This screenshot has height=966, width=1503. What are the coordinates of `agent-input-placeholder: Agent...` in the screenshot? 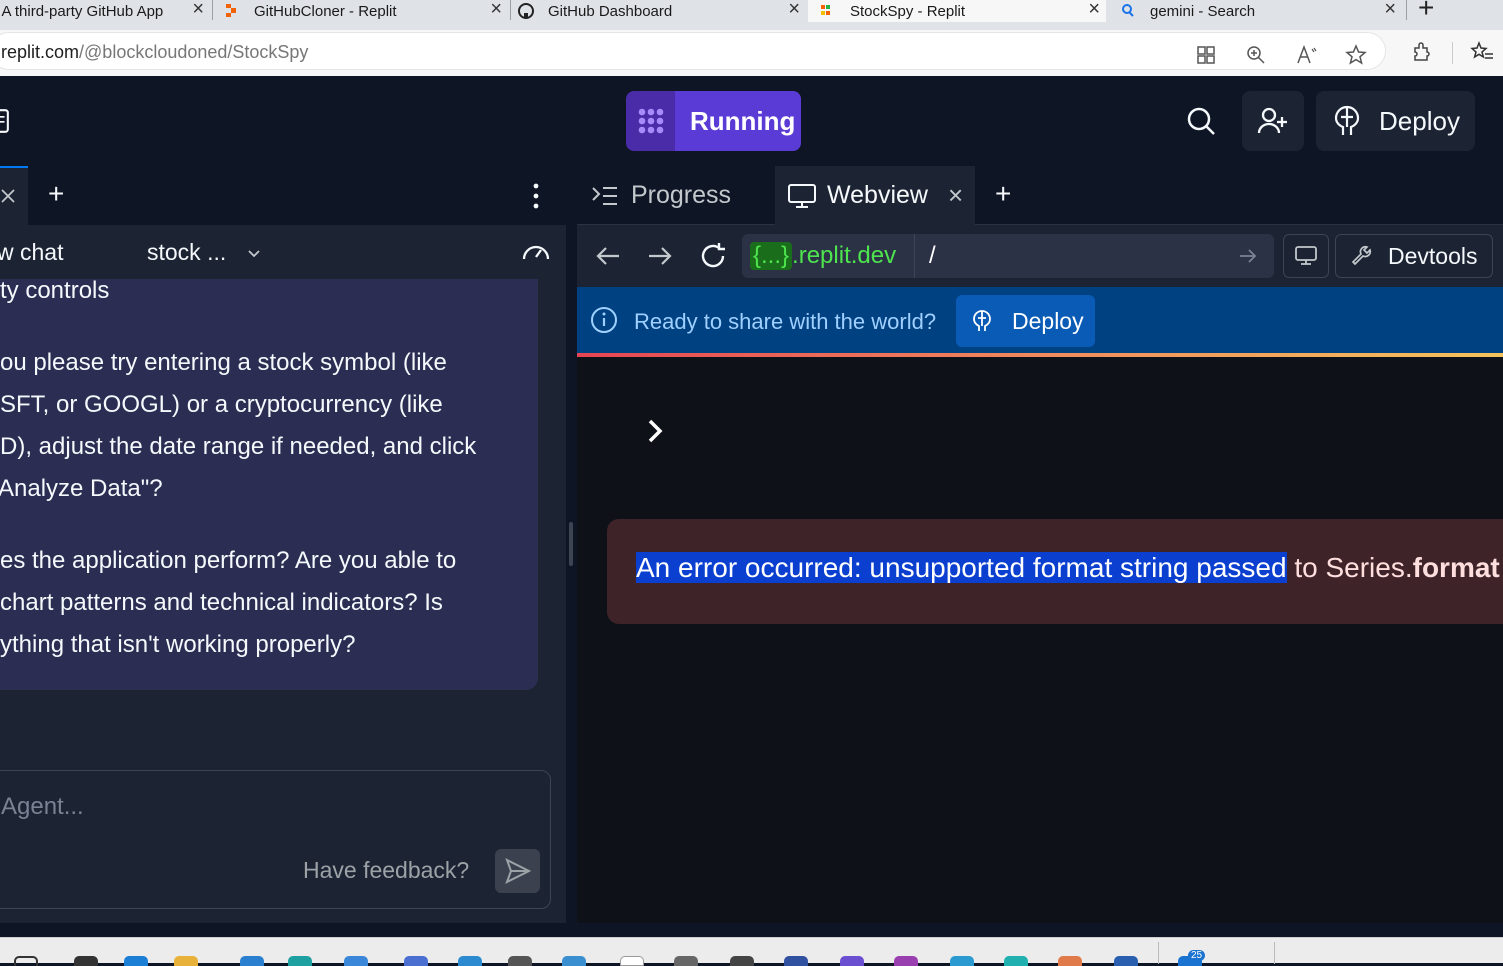 It's located at (42, 806).